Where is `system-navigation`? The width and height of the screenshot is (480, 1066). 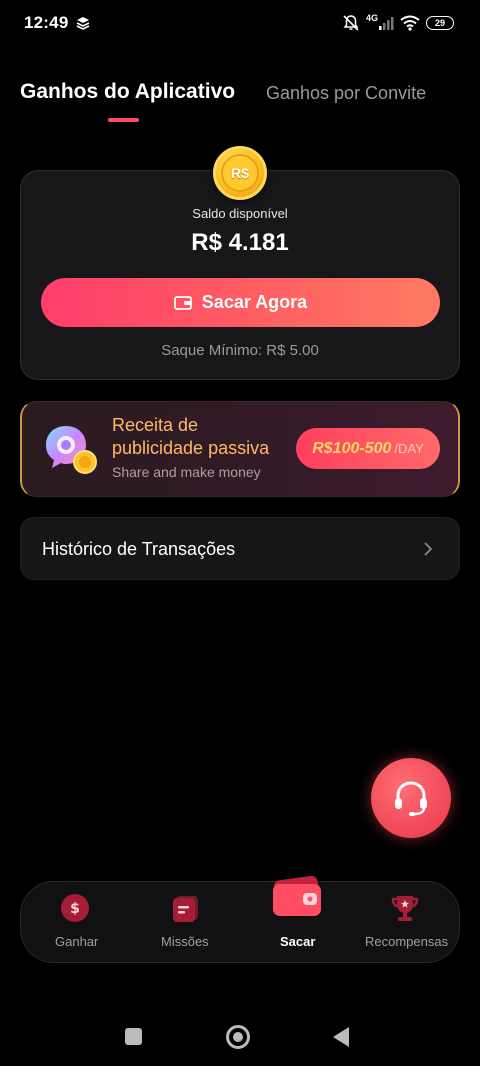 system-navigation is located at coordinates (240, 1038).